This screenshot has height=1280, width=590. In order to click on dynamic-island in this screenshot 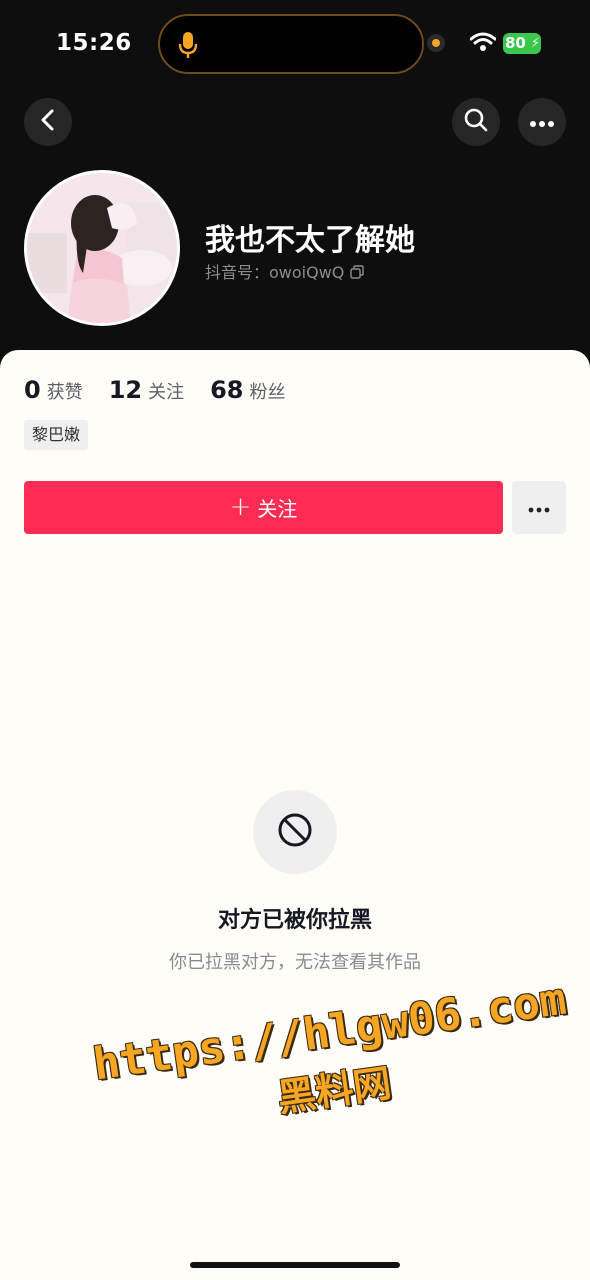, I will do `click(291, 44)`.